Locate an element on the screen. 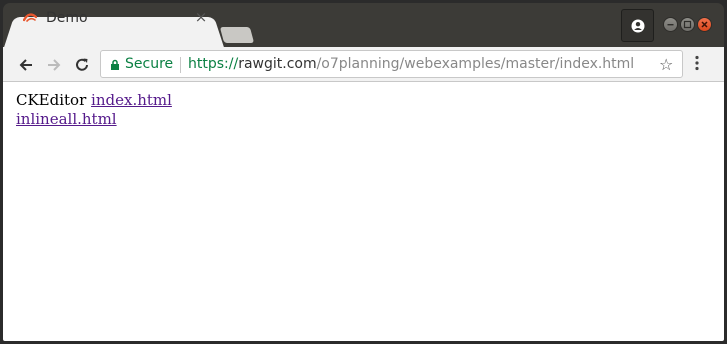 The width and height of the screenshot is (727, 344). close-window-button is located at coordinates (704, 24).